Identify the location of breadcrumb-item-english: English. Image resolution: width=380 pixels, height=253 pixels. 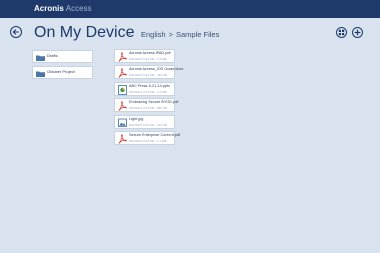
(153, 34).